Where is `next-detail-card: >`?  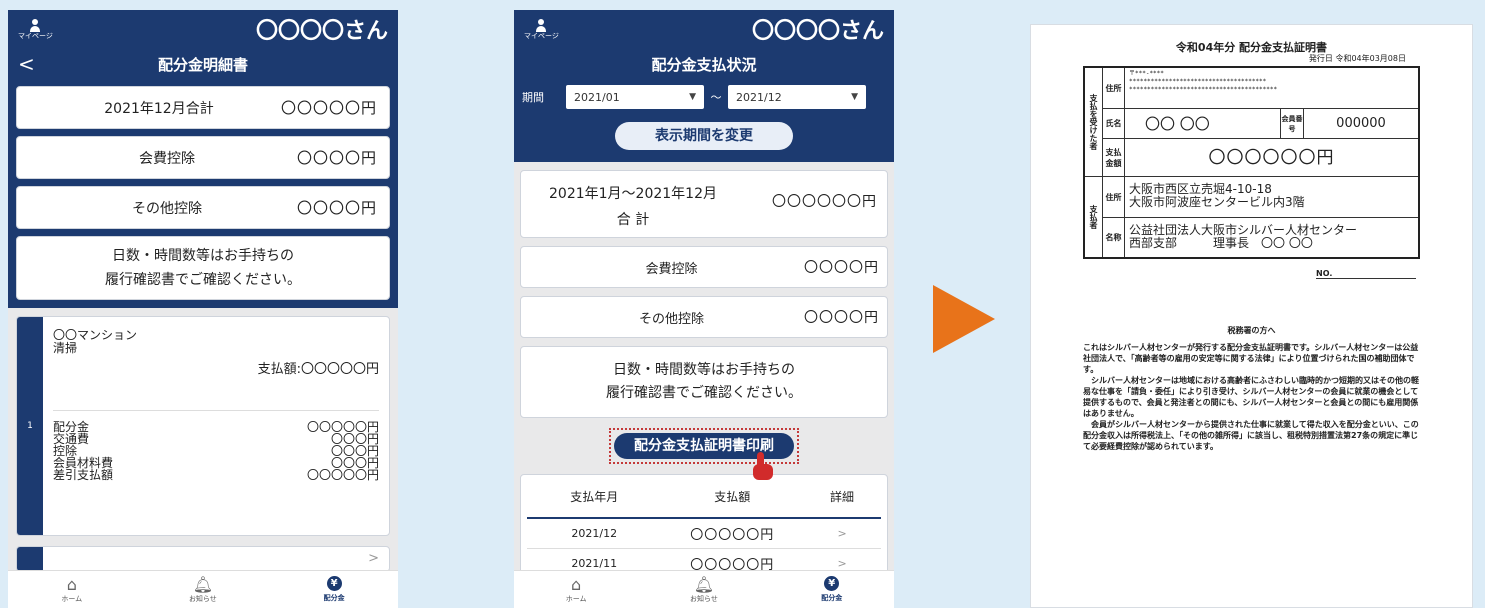
next-detail-card: > is located at coordinates (203, 559).